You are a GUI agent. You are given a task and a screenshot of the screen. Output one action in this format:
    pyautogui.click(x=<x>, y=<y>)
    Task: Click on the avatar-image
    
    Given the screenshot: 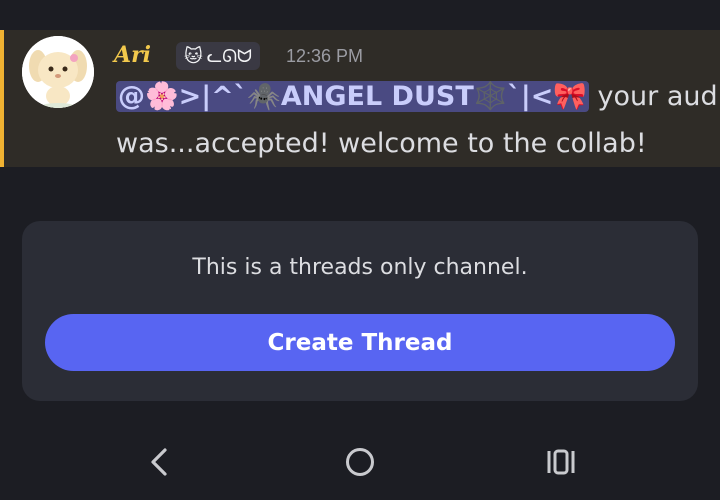 What is the action you would take?
    pyautogui.click(x=58, y=72)
    